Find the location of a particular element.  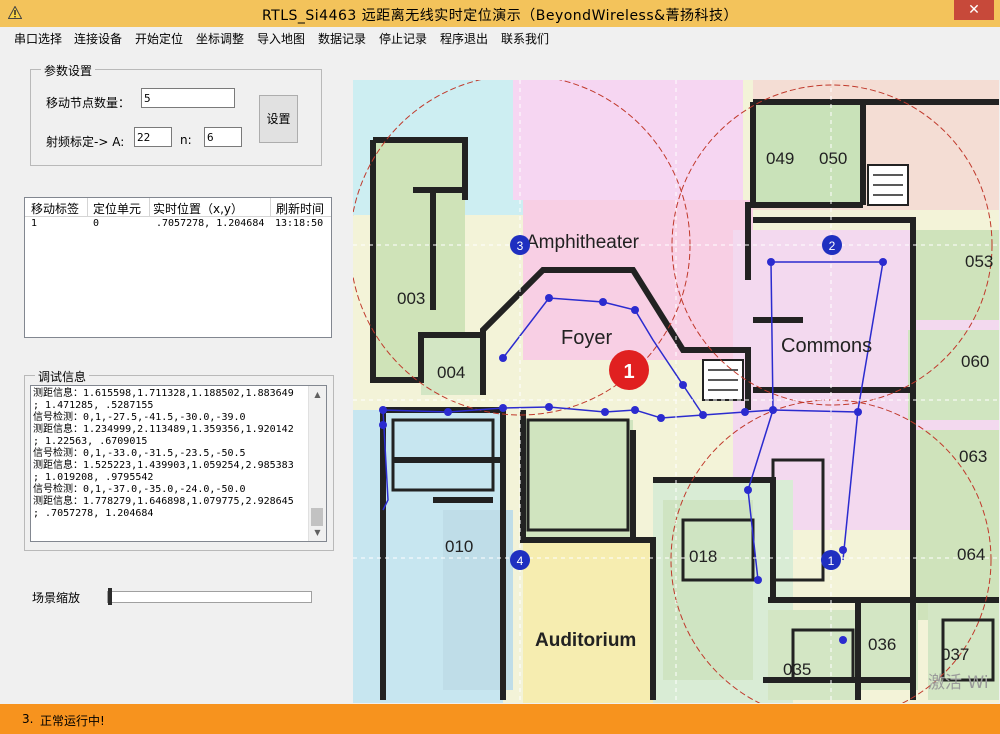

room-label: 063 is located at coordinates (973, 456).